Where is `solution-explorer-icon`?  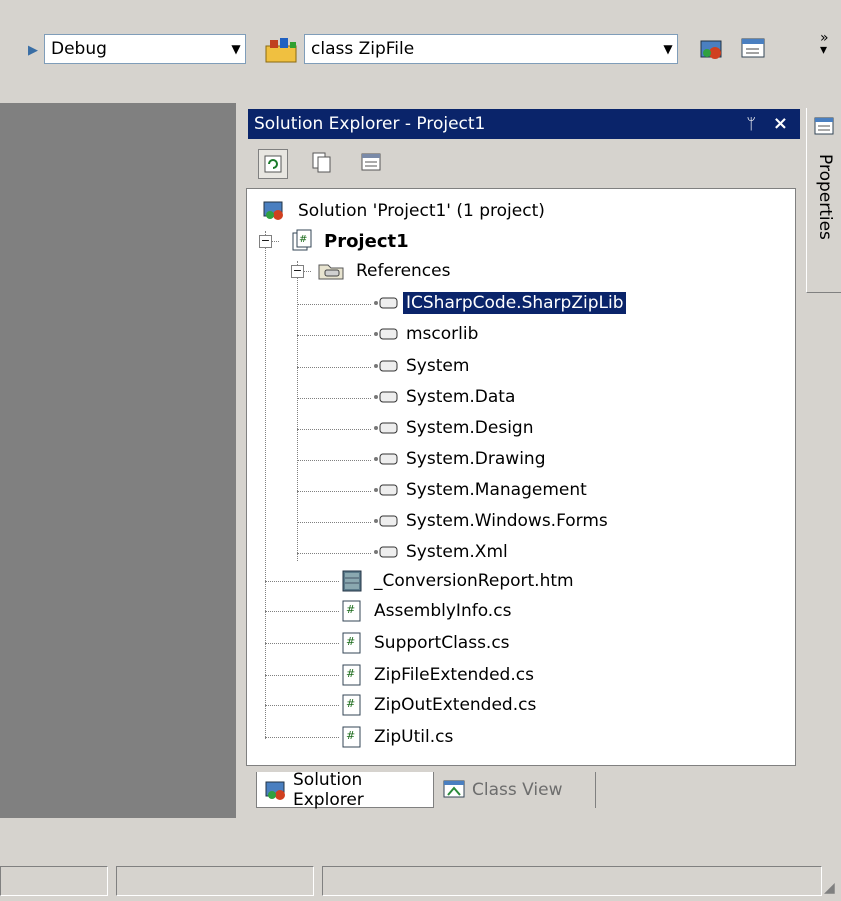
solution-explorer-icon is located at coordinates (275, 790).